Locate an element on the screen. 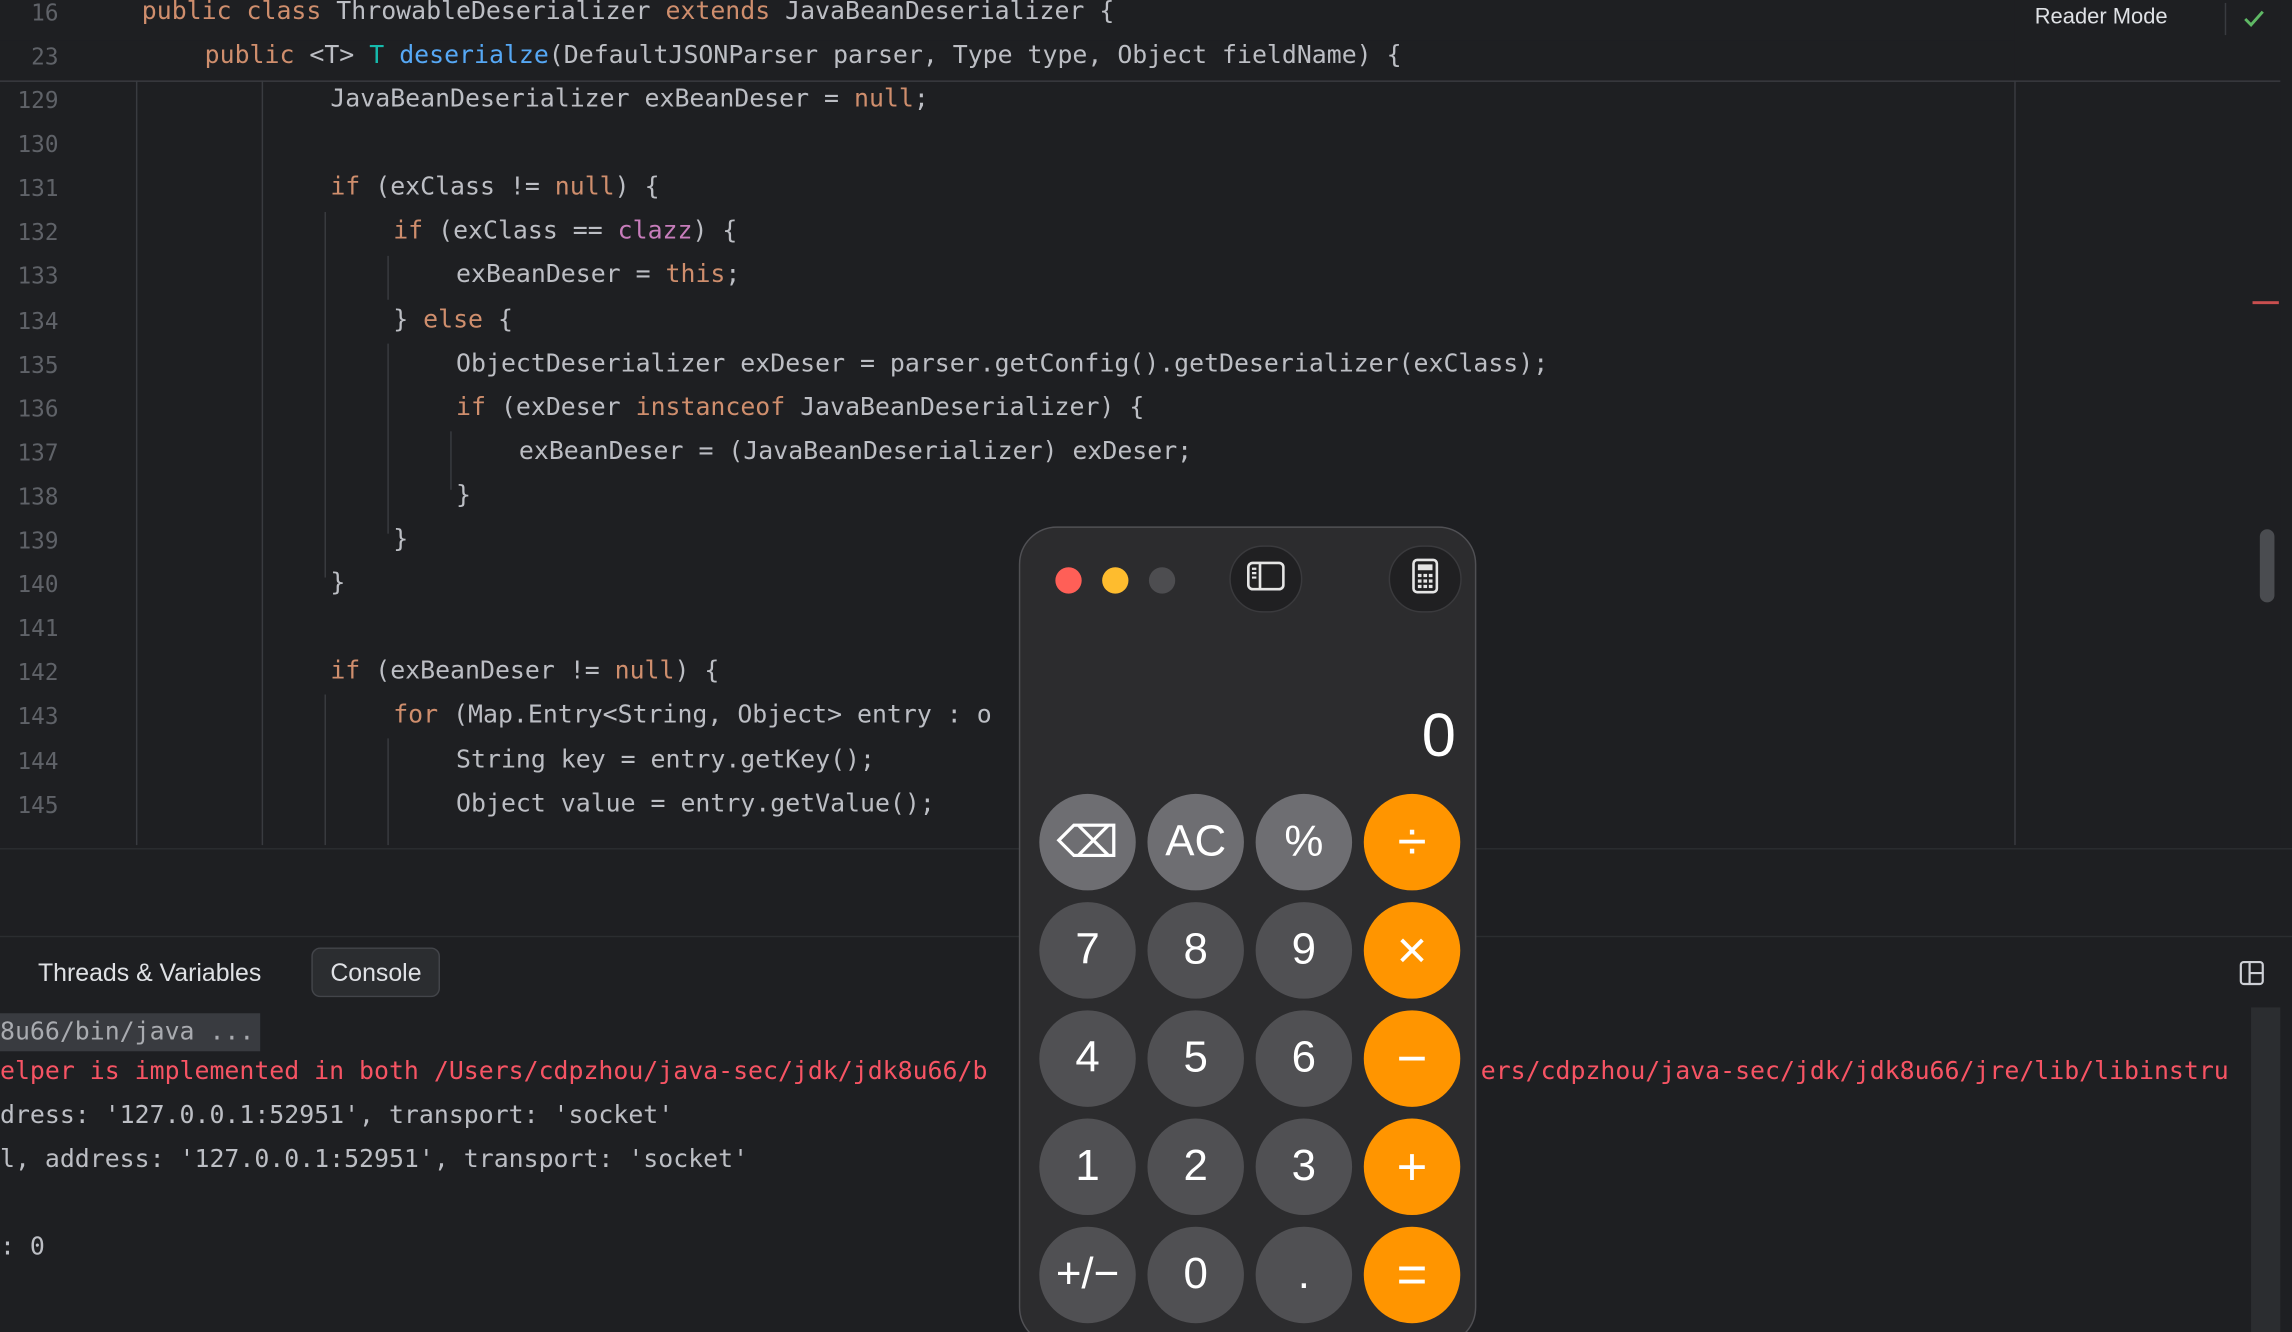 This screenshot has height=1332, width=2292. code-token: class is located at coordinates (291, 13).